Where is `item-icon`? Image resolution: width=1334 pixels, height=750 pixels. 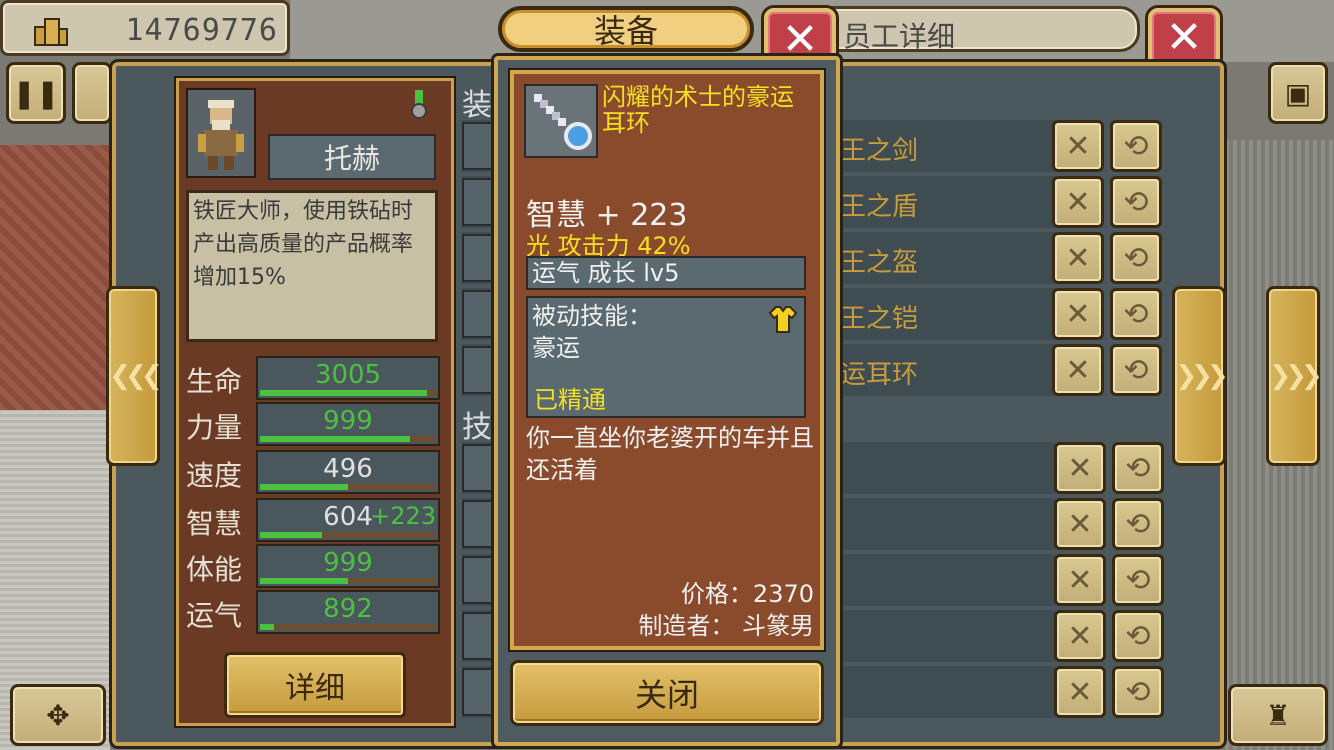 item-icon is located at coordinates (561, 121).